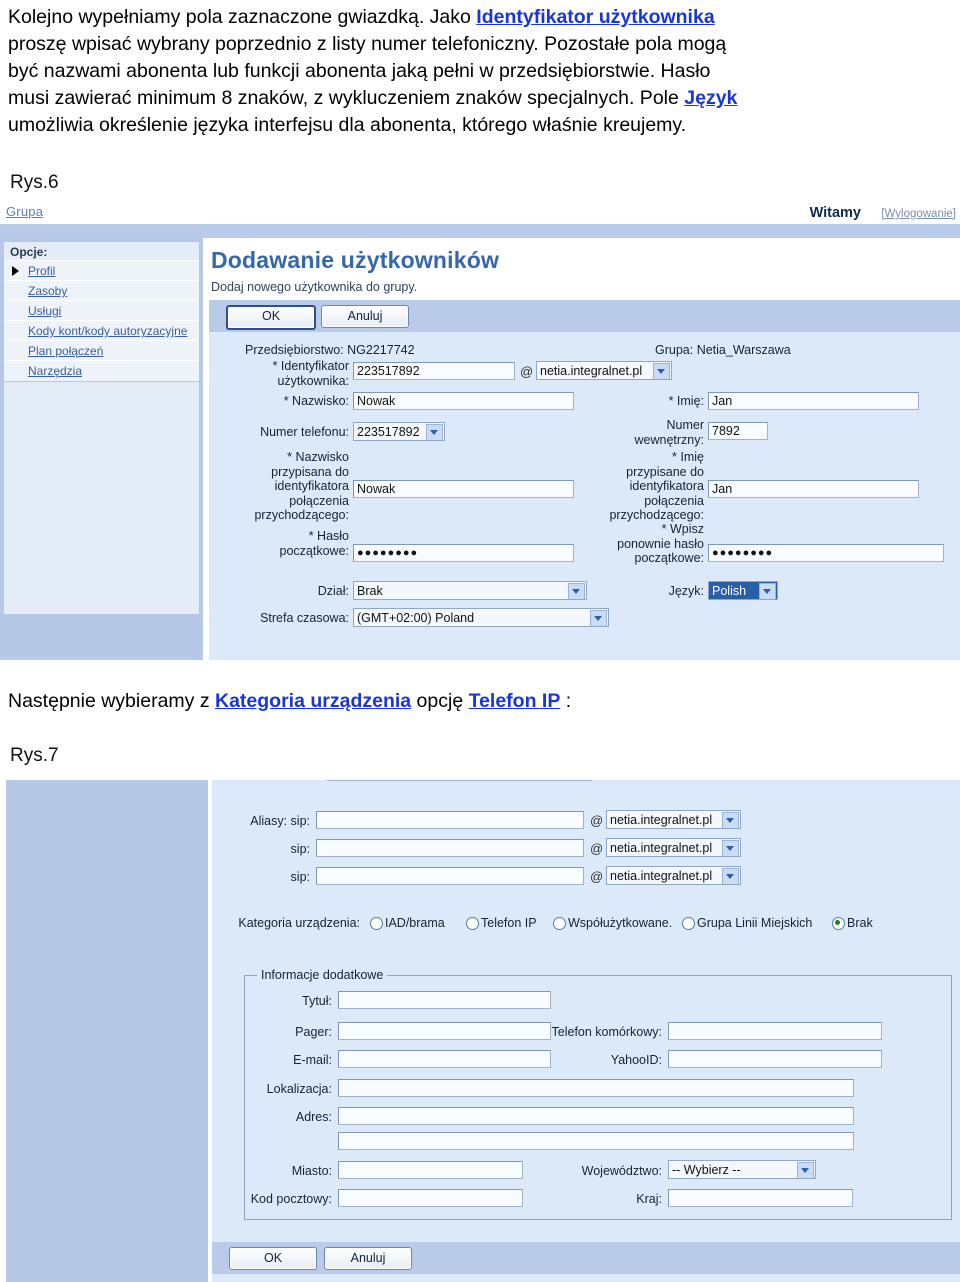 The height and width of the screenshot is (1282, 960). What do you see at coordinates (515, 701) in the screenshot?
I see `inline-link: Telefon IP` at bounding box center [515, 701].